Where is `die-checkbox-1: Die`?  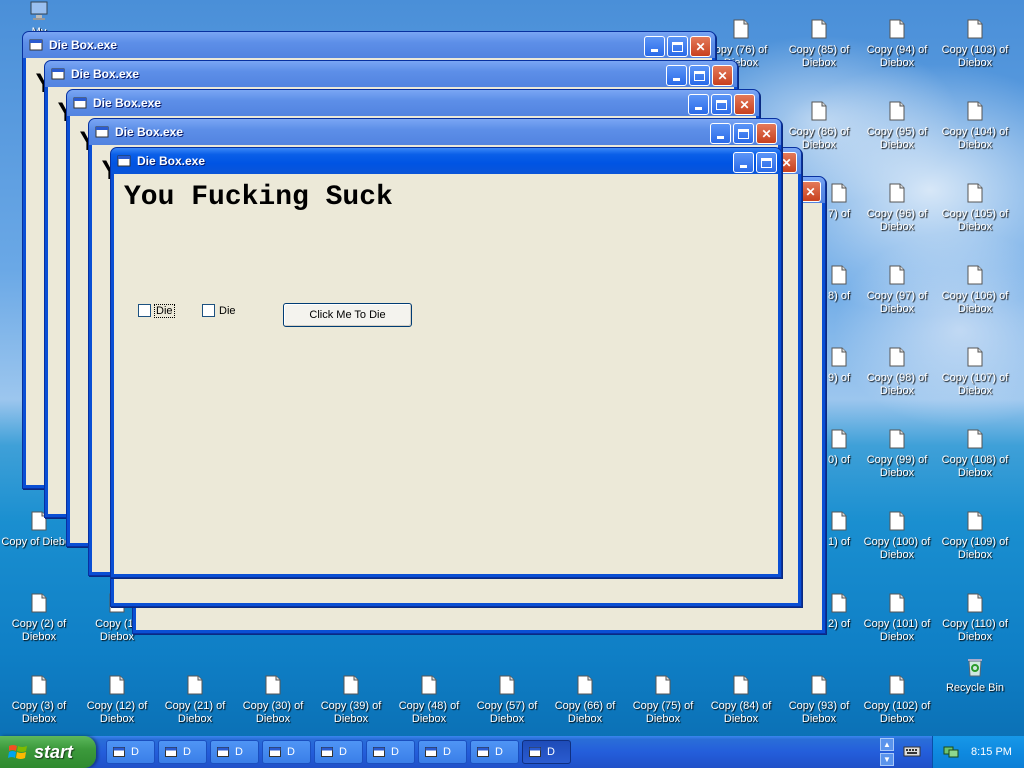 die-checkbox-1: Die is located at coordinates (156, 310).